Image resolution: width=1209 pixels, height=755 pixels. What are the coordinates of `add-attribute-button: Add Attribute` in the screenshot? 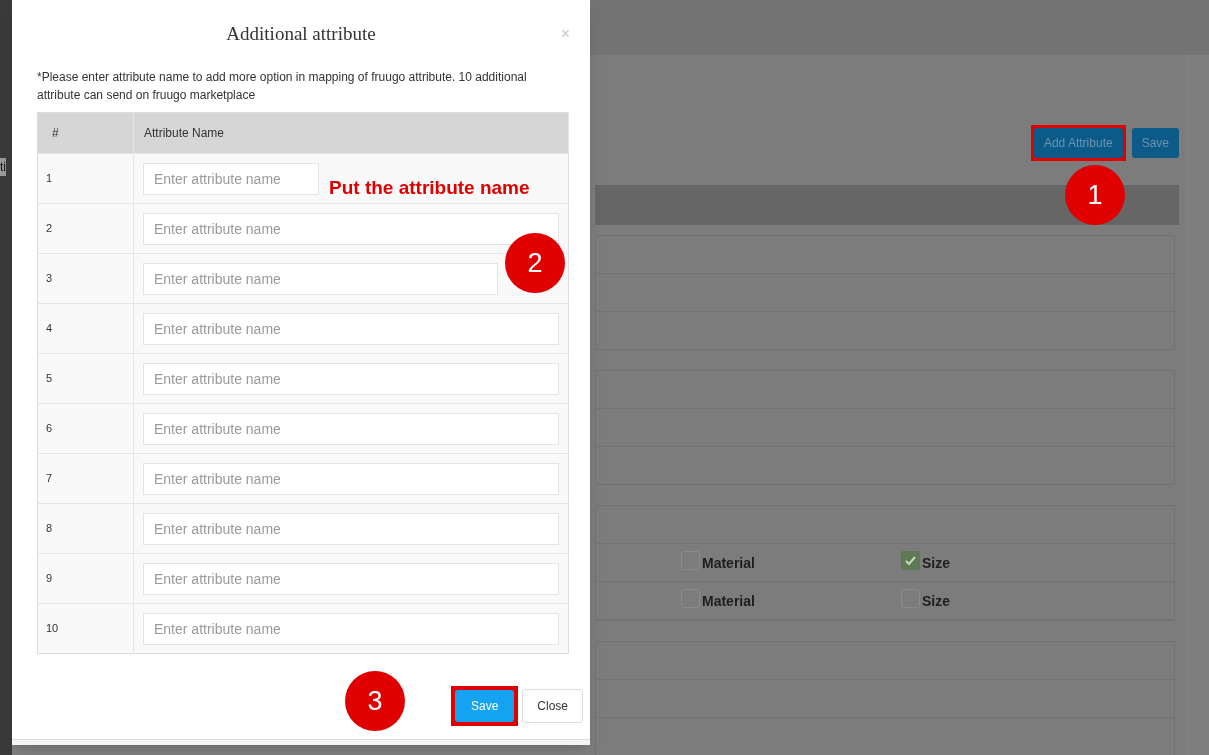 It's located at (1078, 143).